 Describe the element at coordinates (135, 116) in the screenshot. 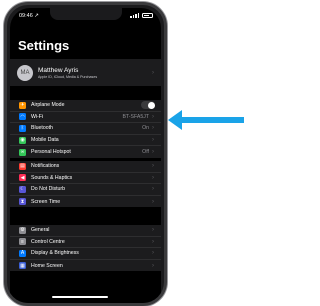

I see `row-value: BT-SFA5JT` at that location.